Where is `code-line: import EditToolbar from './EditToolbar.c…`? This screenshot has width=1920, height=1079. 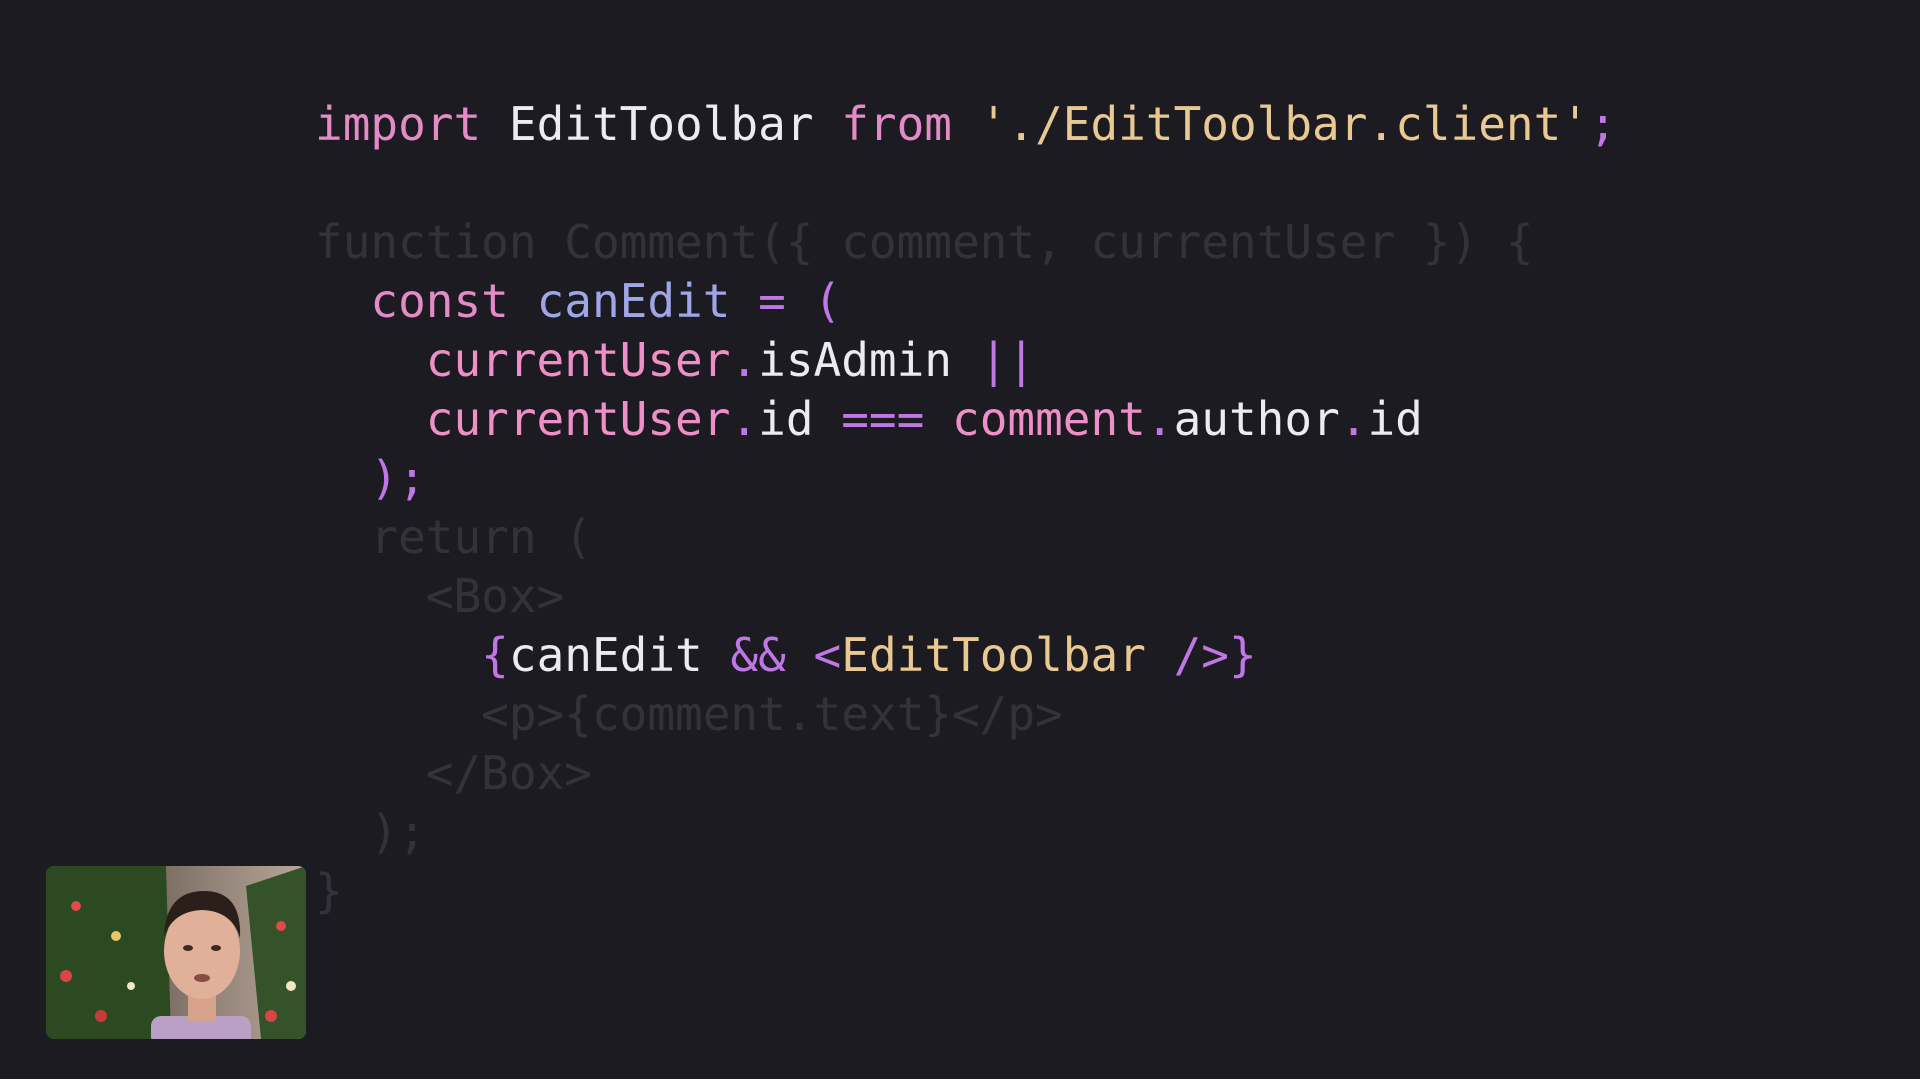 code-line: import EditToolbar from './EditToolbar.c… is located at coordinates (966, 124).